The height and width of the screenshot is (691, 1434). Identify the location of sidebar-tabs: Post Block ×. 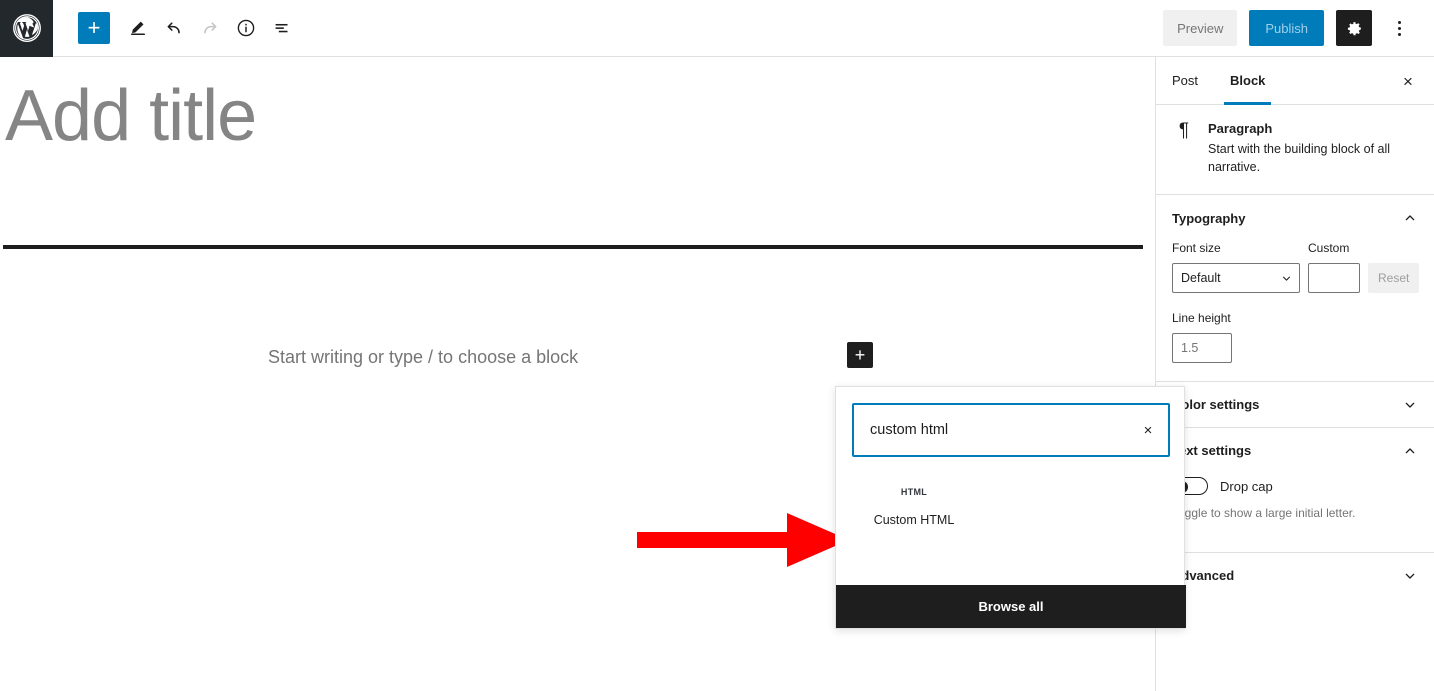
(1295, 81).